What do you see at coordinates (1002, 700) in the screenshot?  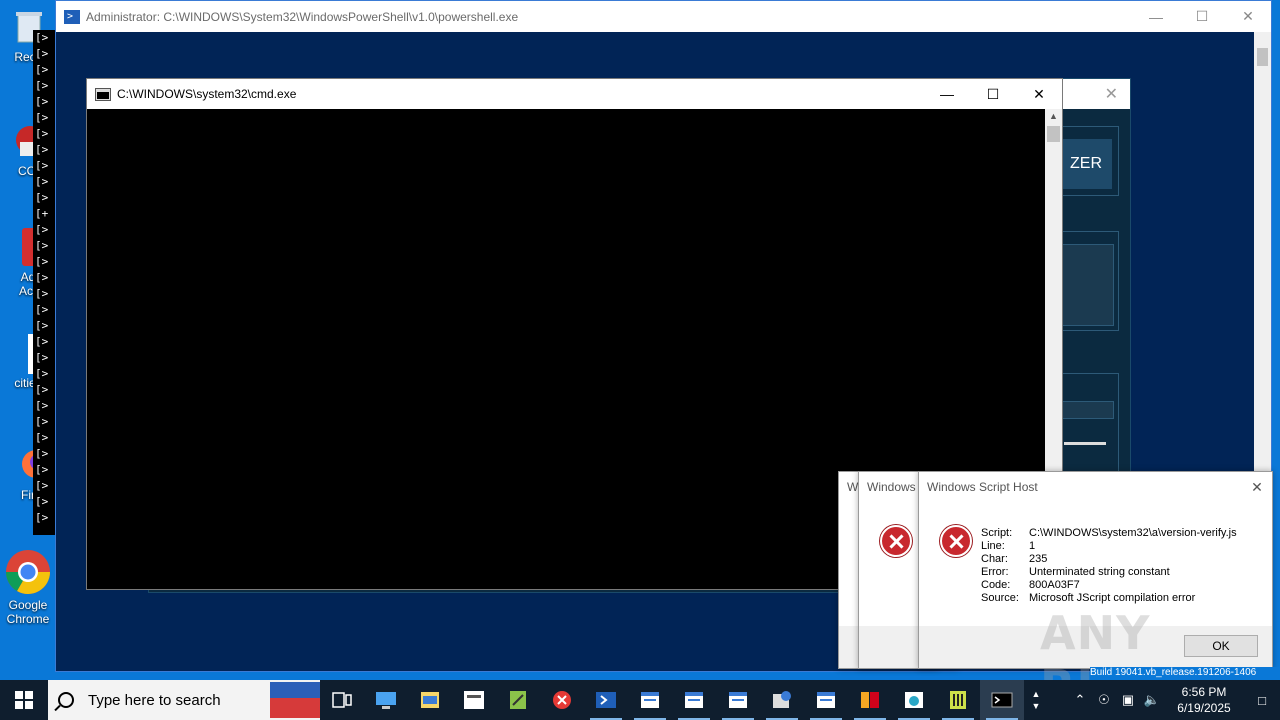 I see `cmd-taskbar-icon` at bounding box center [1002, 700].